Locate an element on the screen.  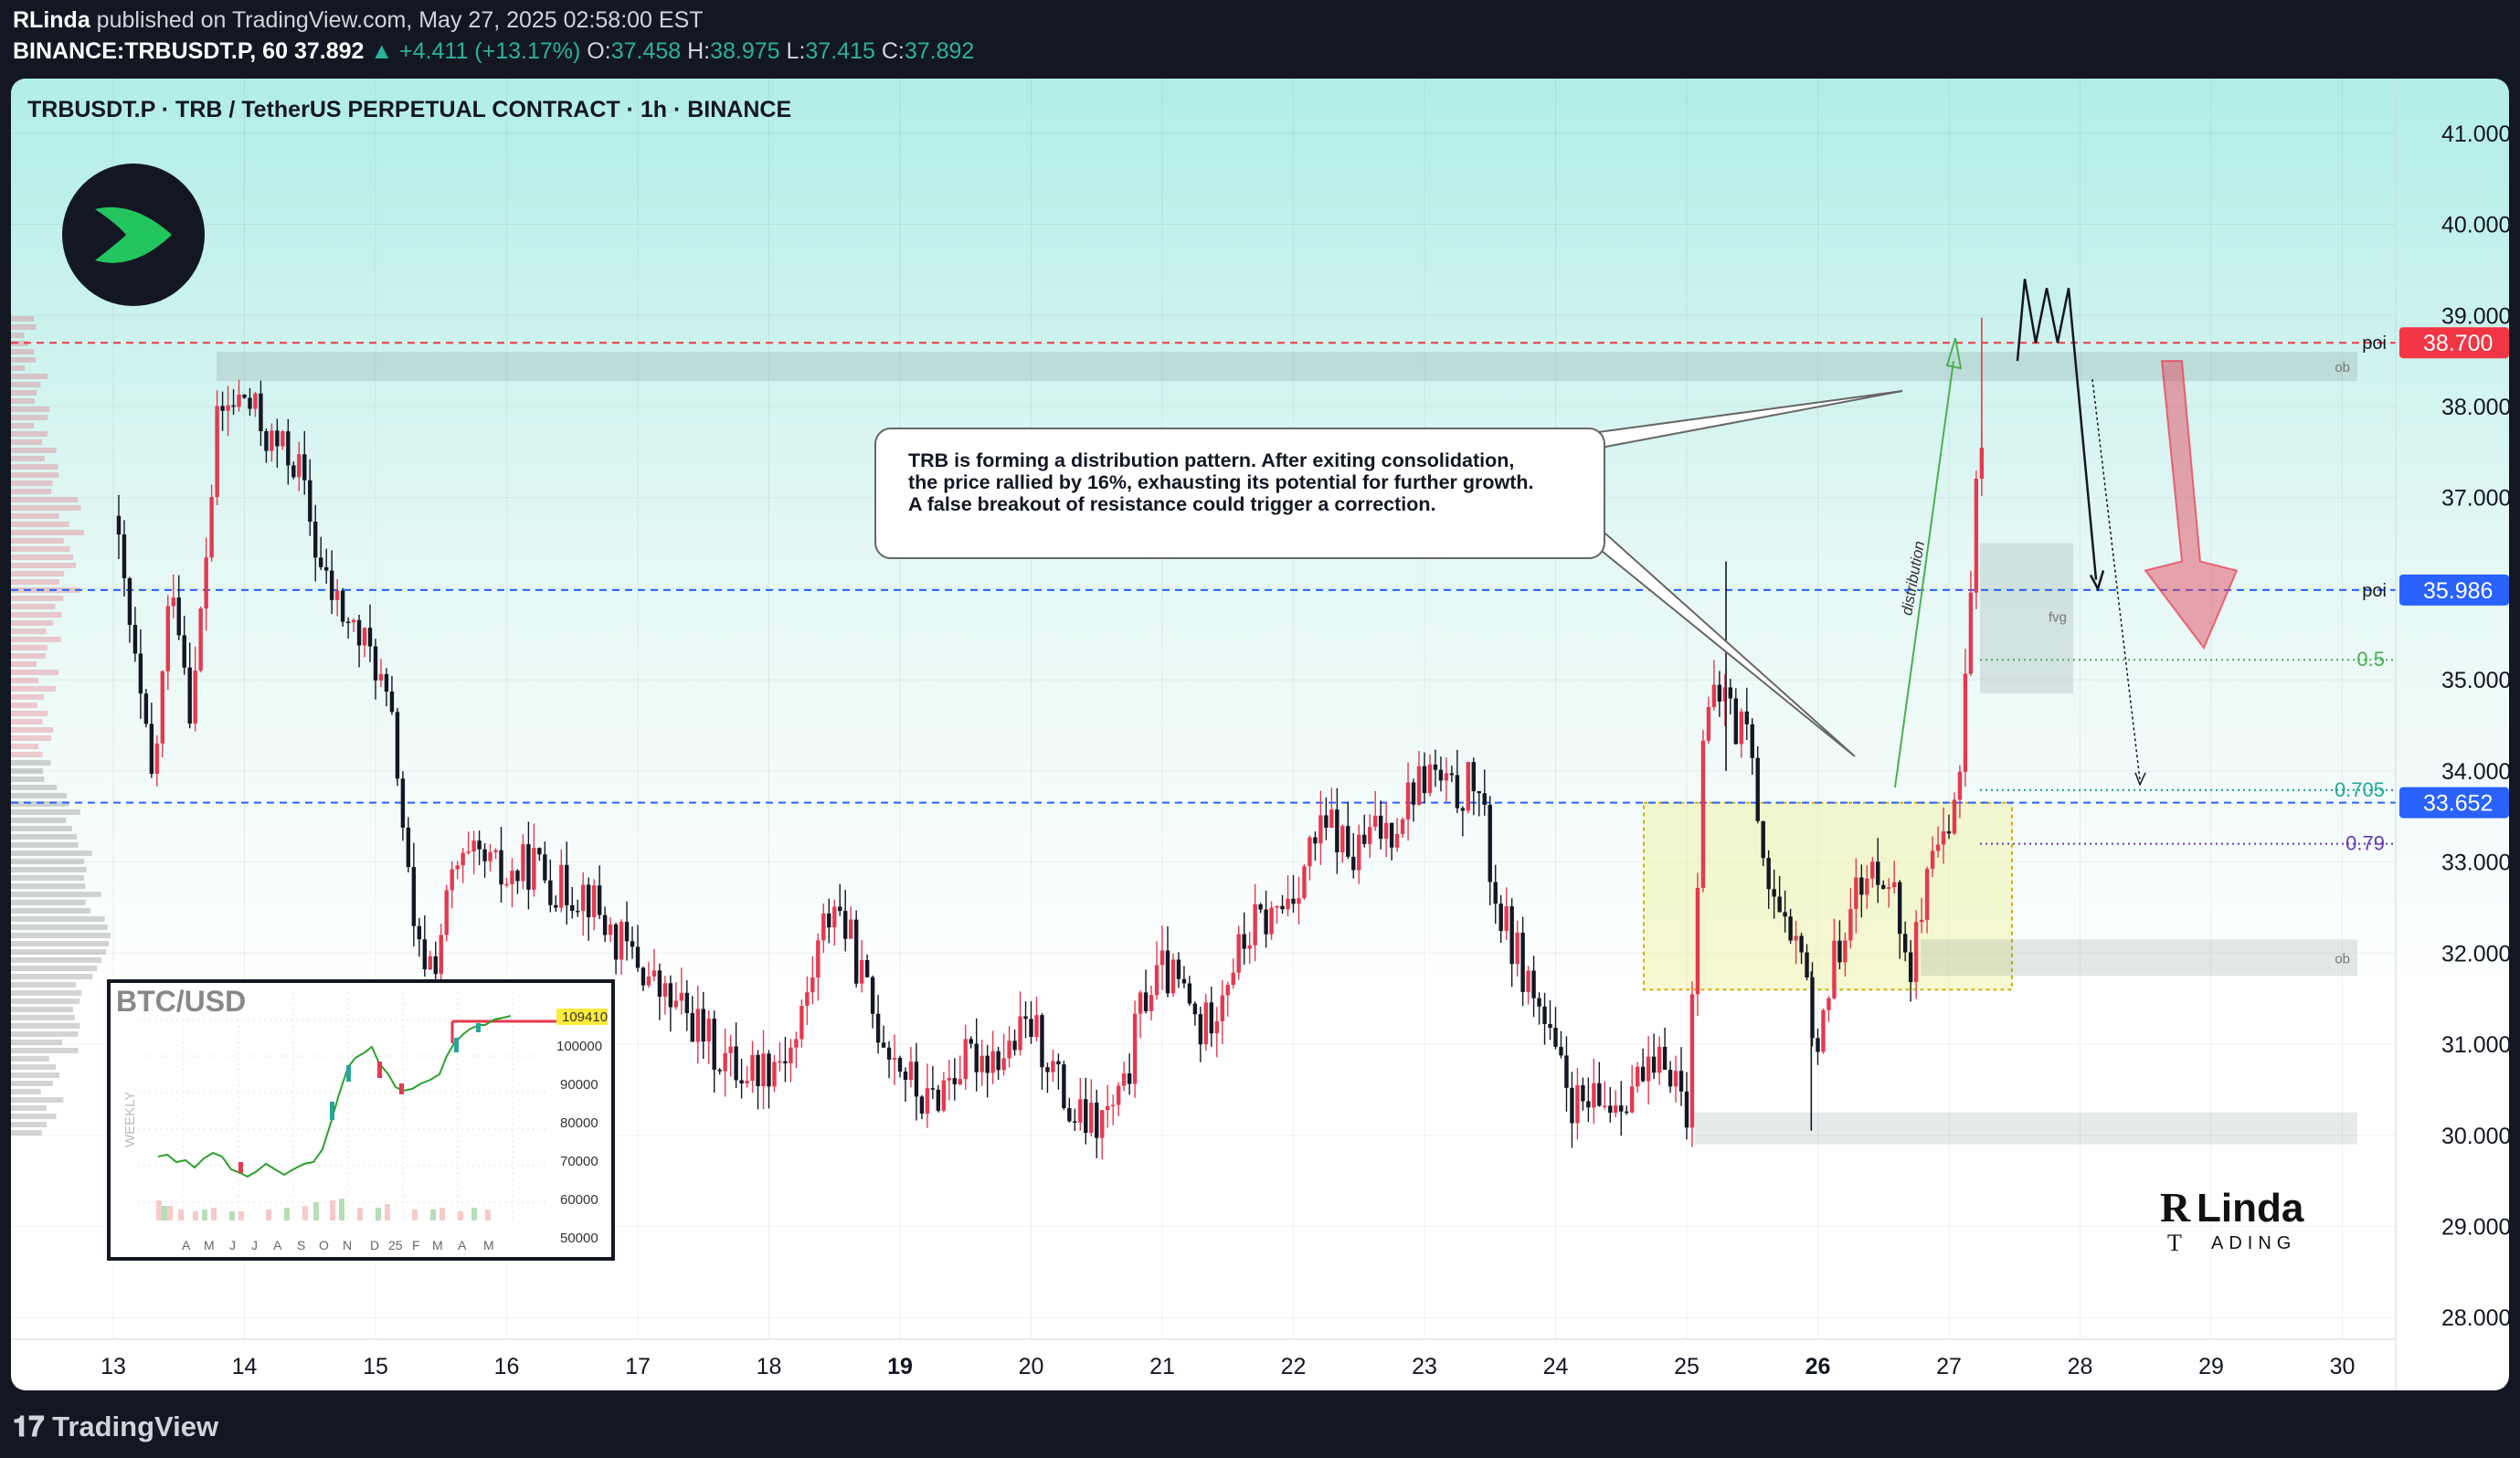
inset-month-a3: A is located at coordinates (462, 1245).